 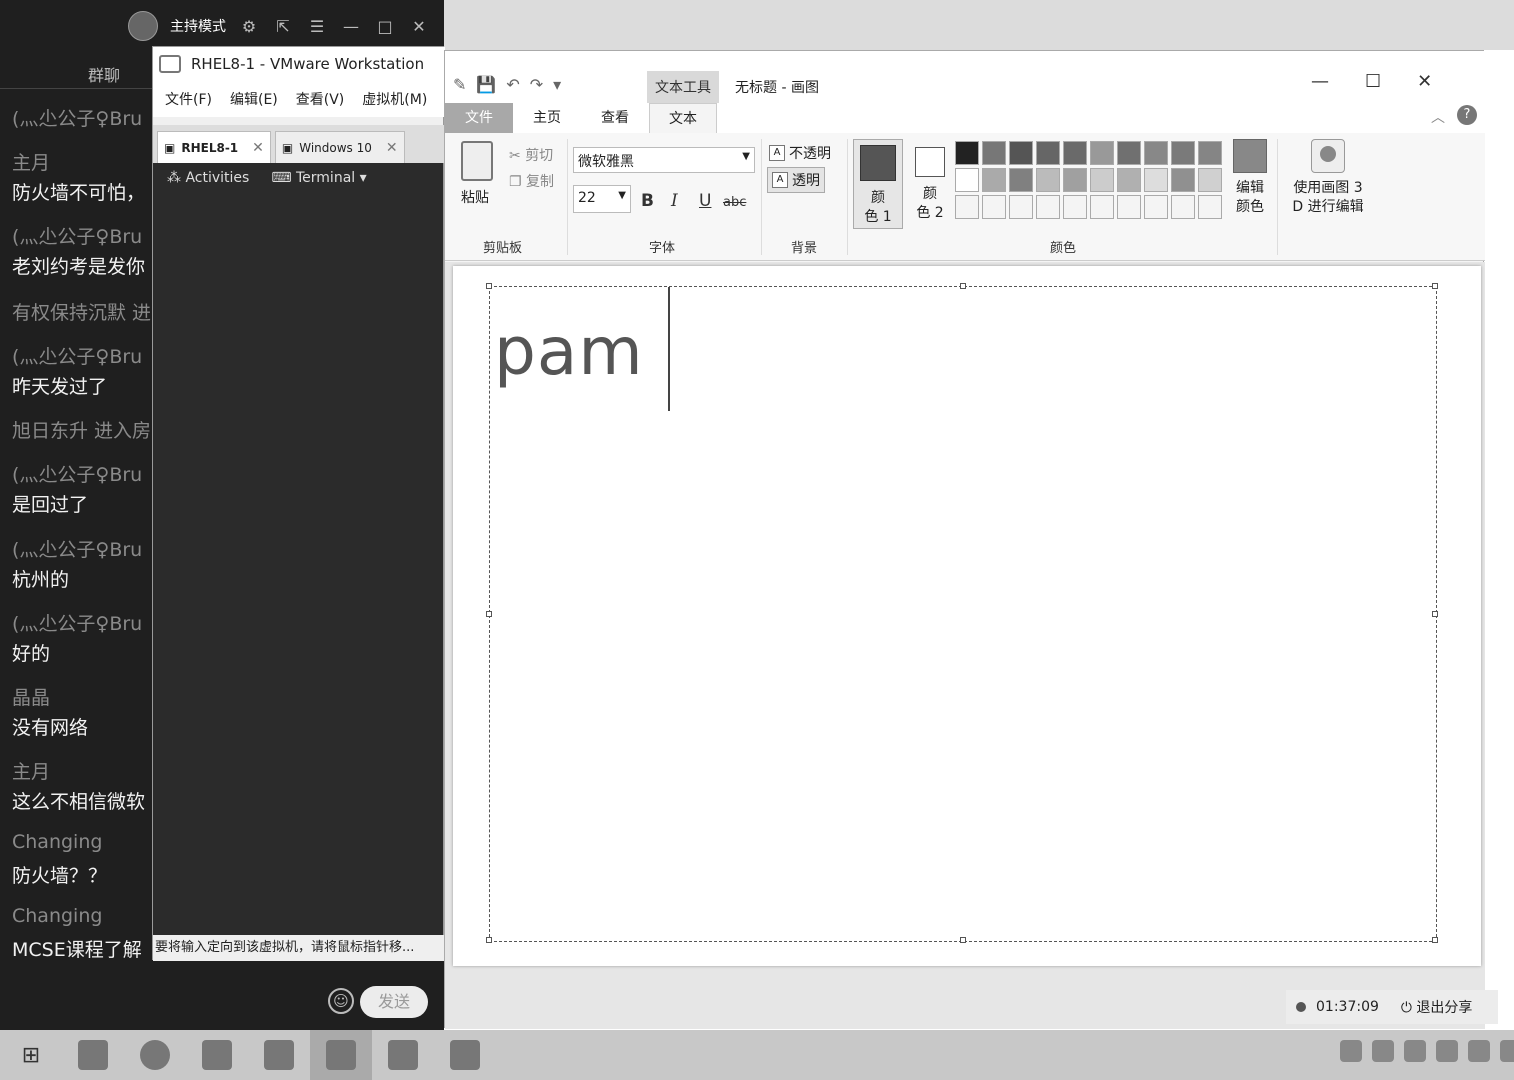 I want to click on save-icon: 💾, so click(x=486, y=84).